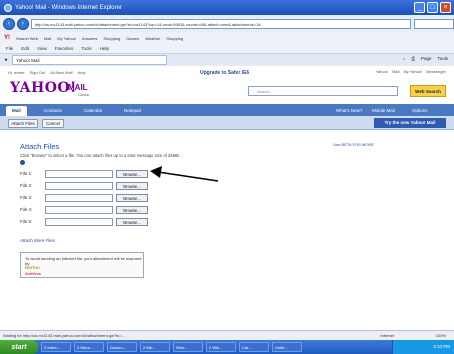  Describe the element at coordinates (224, 73) in the screenshot. I see `upgrade-link: Upgrade to Safer IE6` at that location.